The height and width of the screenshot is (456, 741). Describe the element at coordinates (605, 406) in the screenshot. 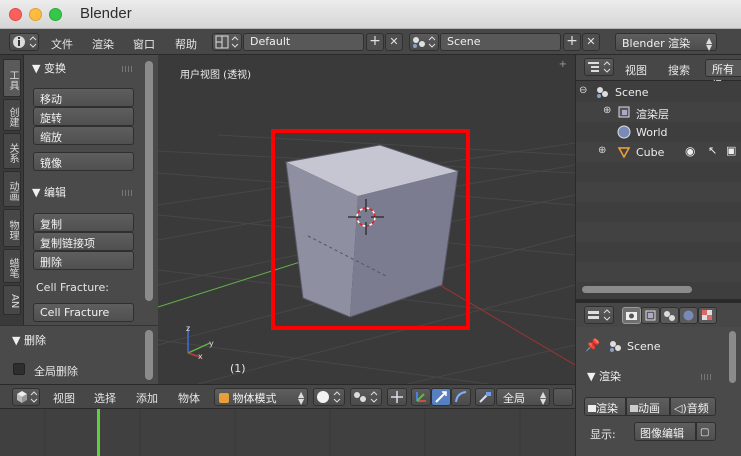

I see `render-image-button: 渲染` at that location.